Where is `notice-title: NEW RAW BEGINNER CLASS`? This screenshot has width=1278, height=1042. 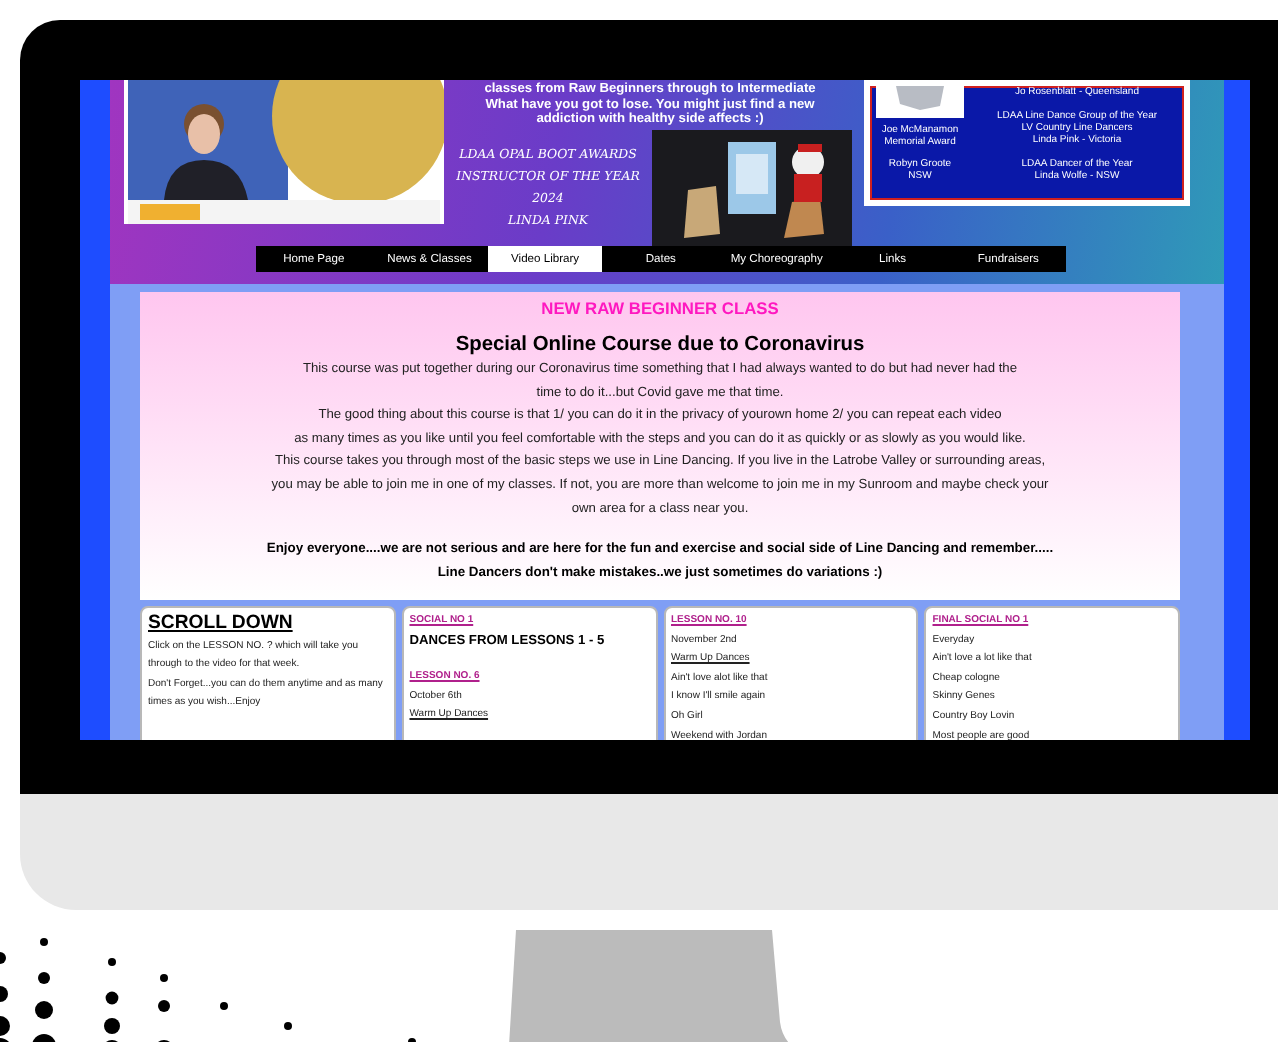
notice-title: NEW RAW BEGINNER CLASS is located at coordinates (660, 308).